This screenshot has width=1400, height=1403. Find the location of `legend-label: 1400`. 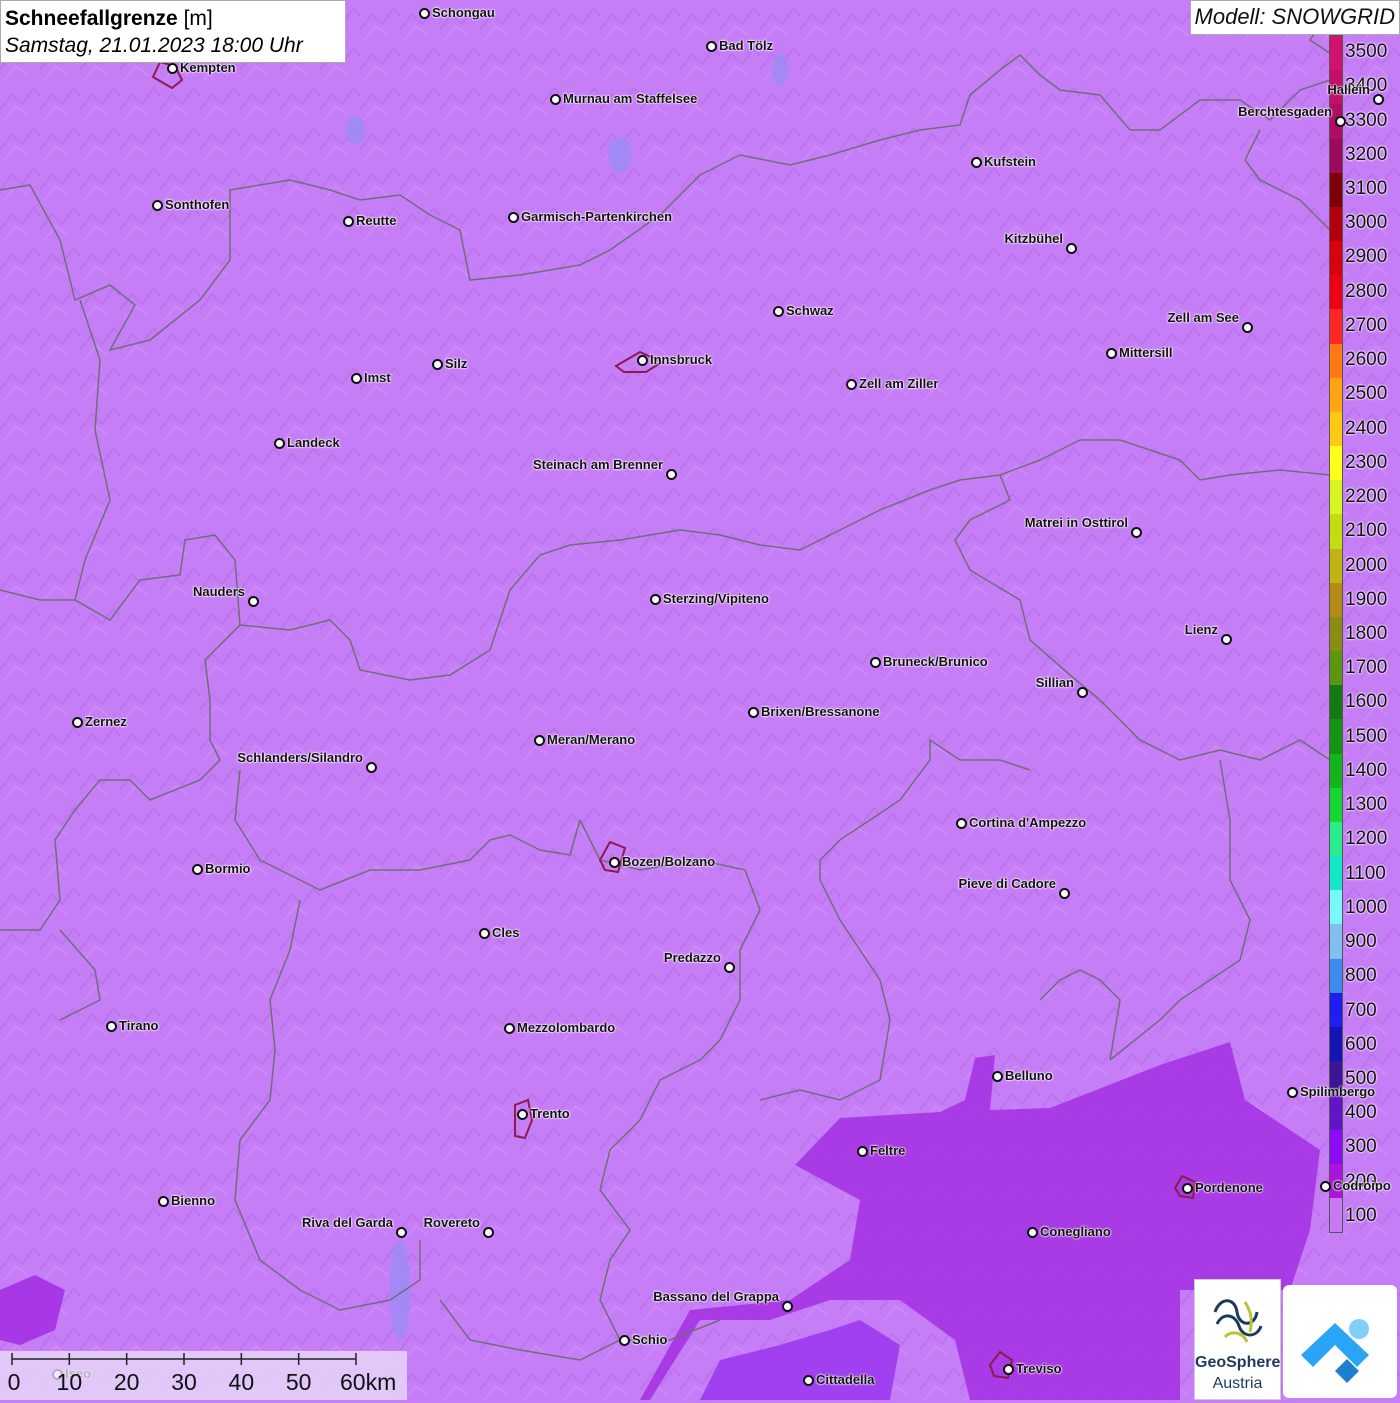

legend-label: 1400 is located at coordinates (1366, 770).